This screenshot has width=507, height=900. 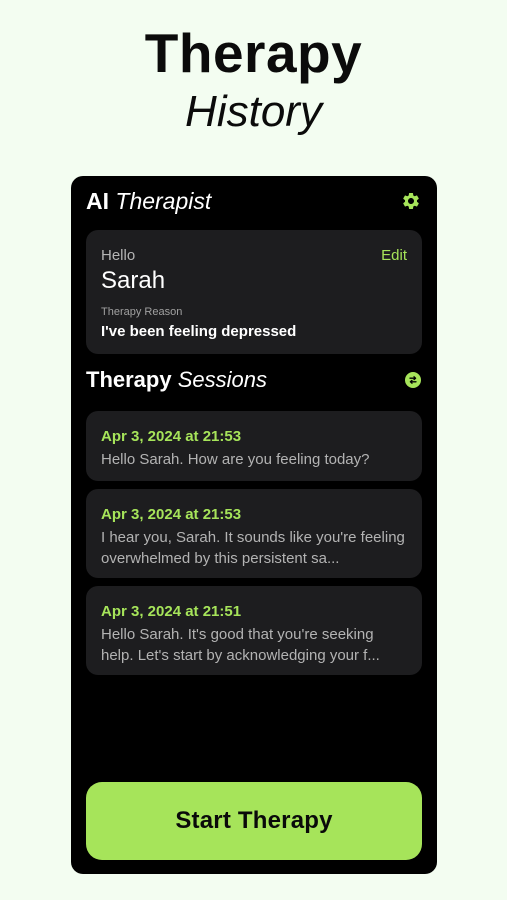 What do you see at coordinates (176, 380) in the screenshot?
I see `sessions-title: Therapy Sessions` at bounding box center [176, 380].